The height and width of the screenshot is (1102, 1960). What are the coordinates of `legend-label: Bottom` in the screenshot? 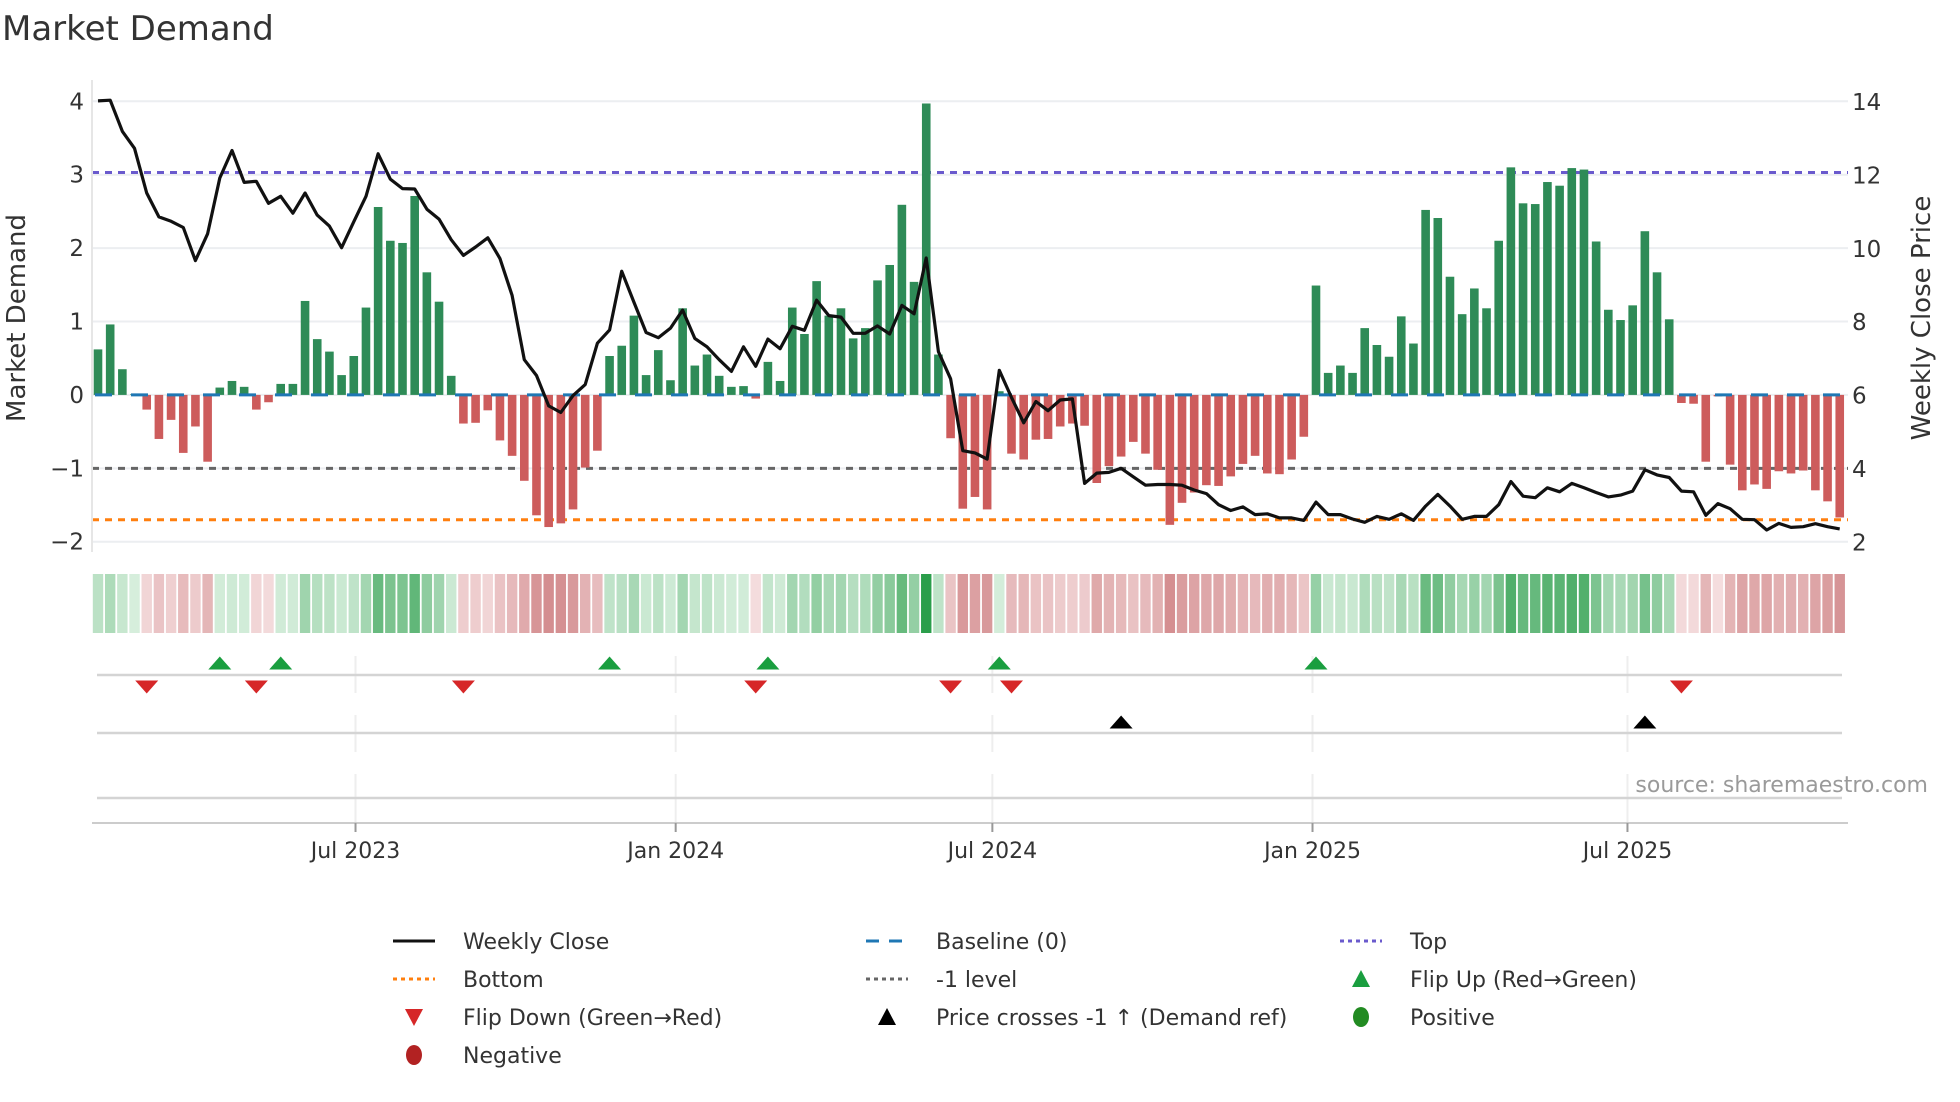 It's located at (503, 980).